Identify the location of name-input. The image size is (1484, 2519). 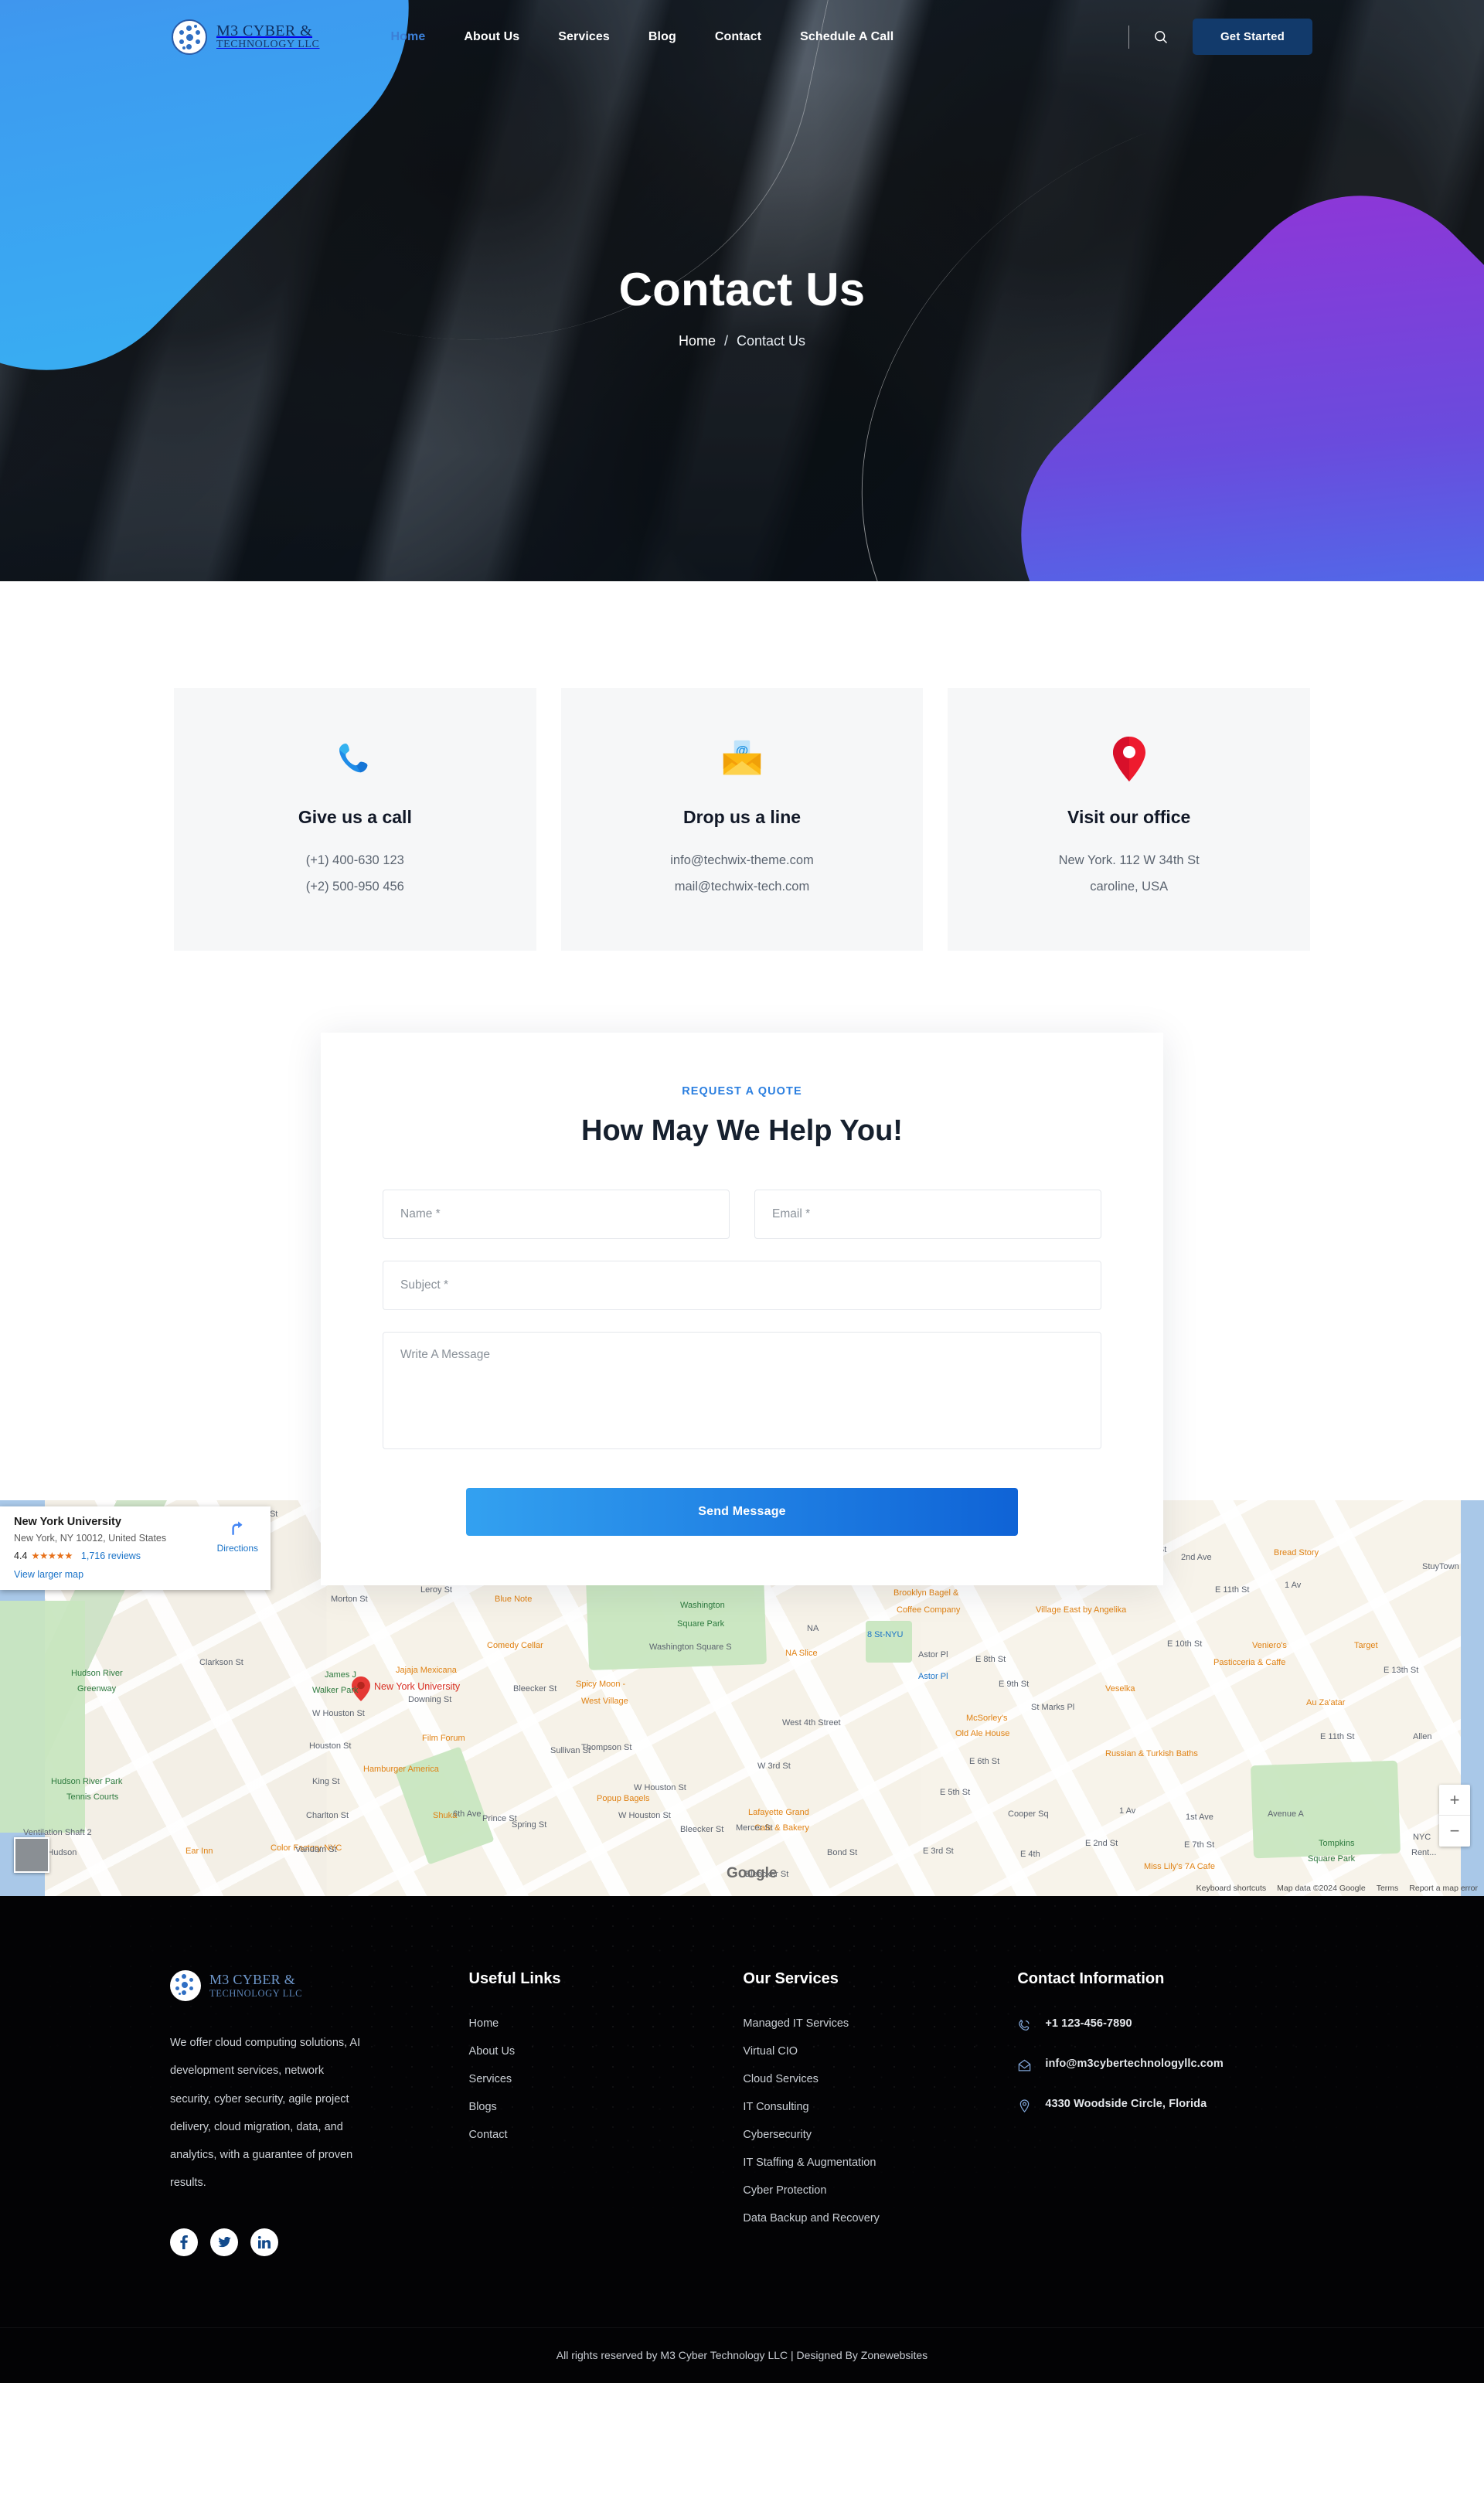
(556, 1214).